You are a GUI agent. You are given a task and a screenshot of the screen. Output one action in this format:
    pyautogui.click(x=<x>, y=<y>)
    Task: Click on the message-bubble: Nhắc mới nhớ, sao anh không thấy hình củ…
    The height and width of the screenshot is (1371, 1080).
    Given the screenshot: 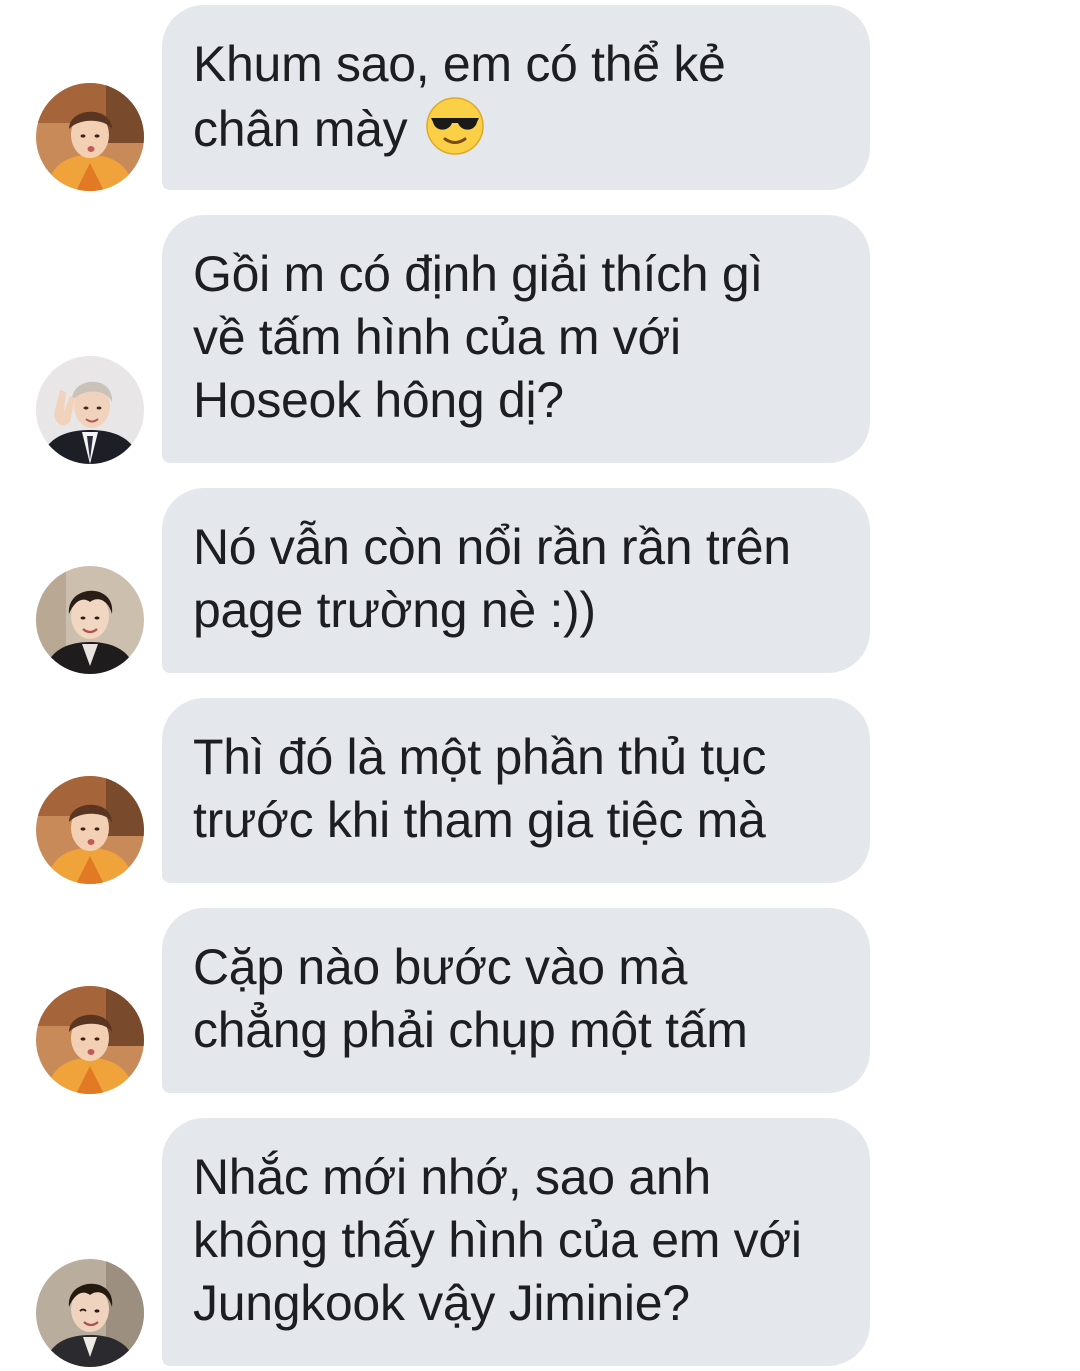 What is the action you would take?
    pyautogui.click(x=516, y=1242)
    